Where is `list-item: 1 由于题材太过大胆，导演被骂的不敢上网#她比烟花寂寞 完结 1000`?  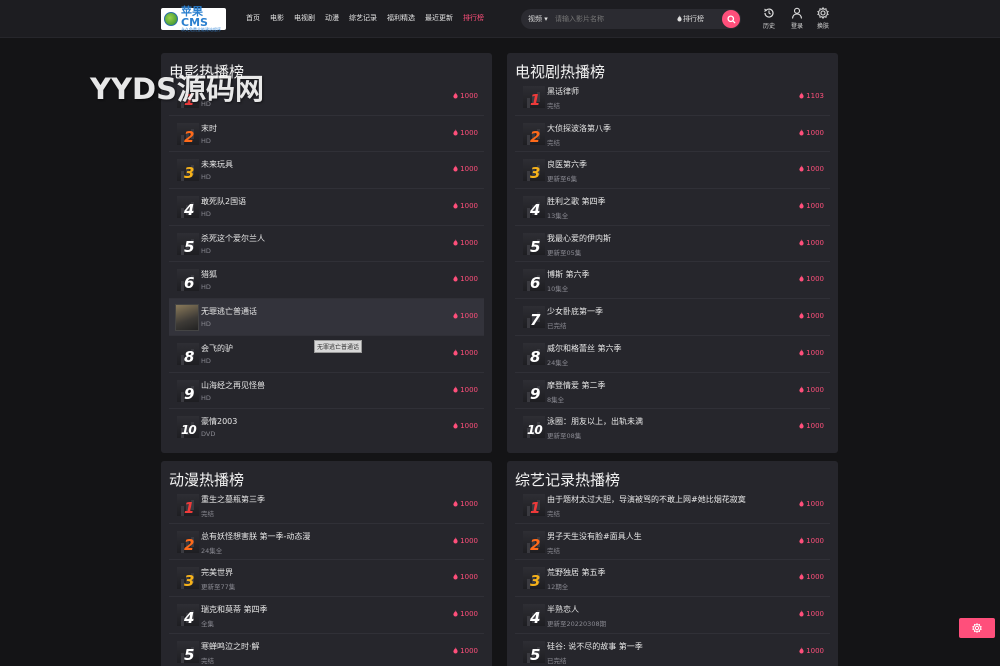
list-item: 1 由于题材太过大胆，导演被骂的不敢上网#她比烟花寂寞 完结 1000 is located at coordinates (672, 505).